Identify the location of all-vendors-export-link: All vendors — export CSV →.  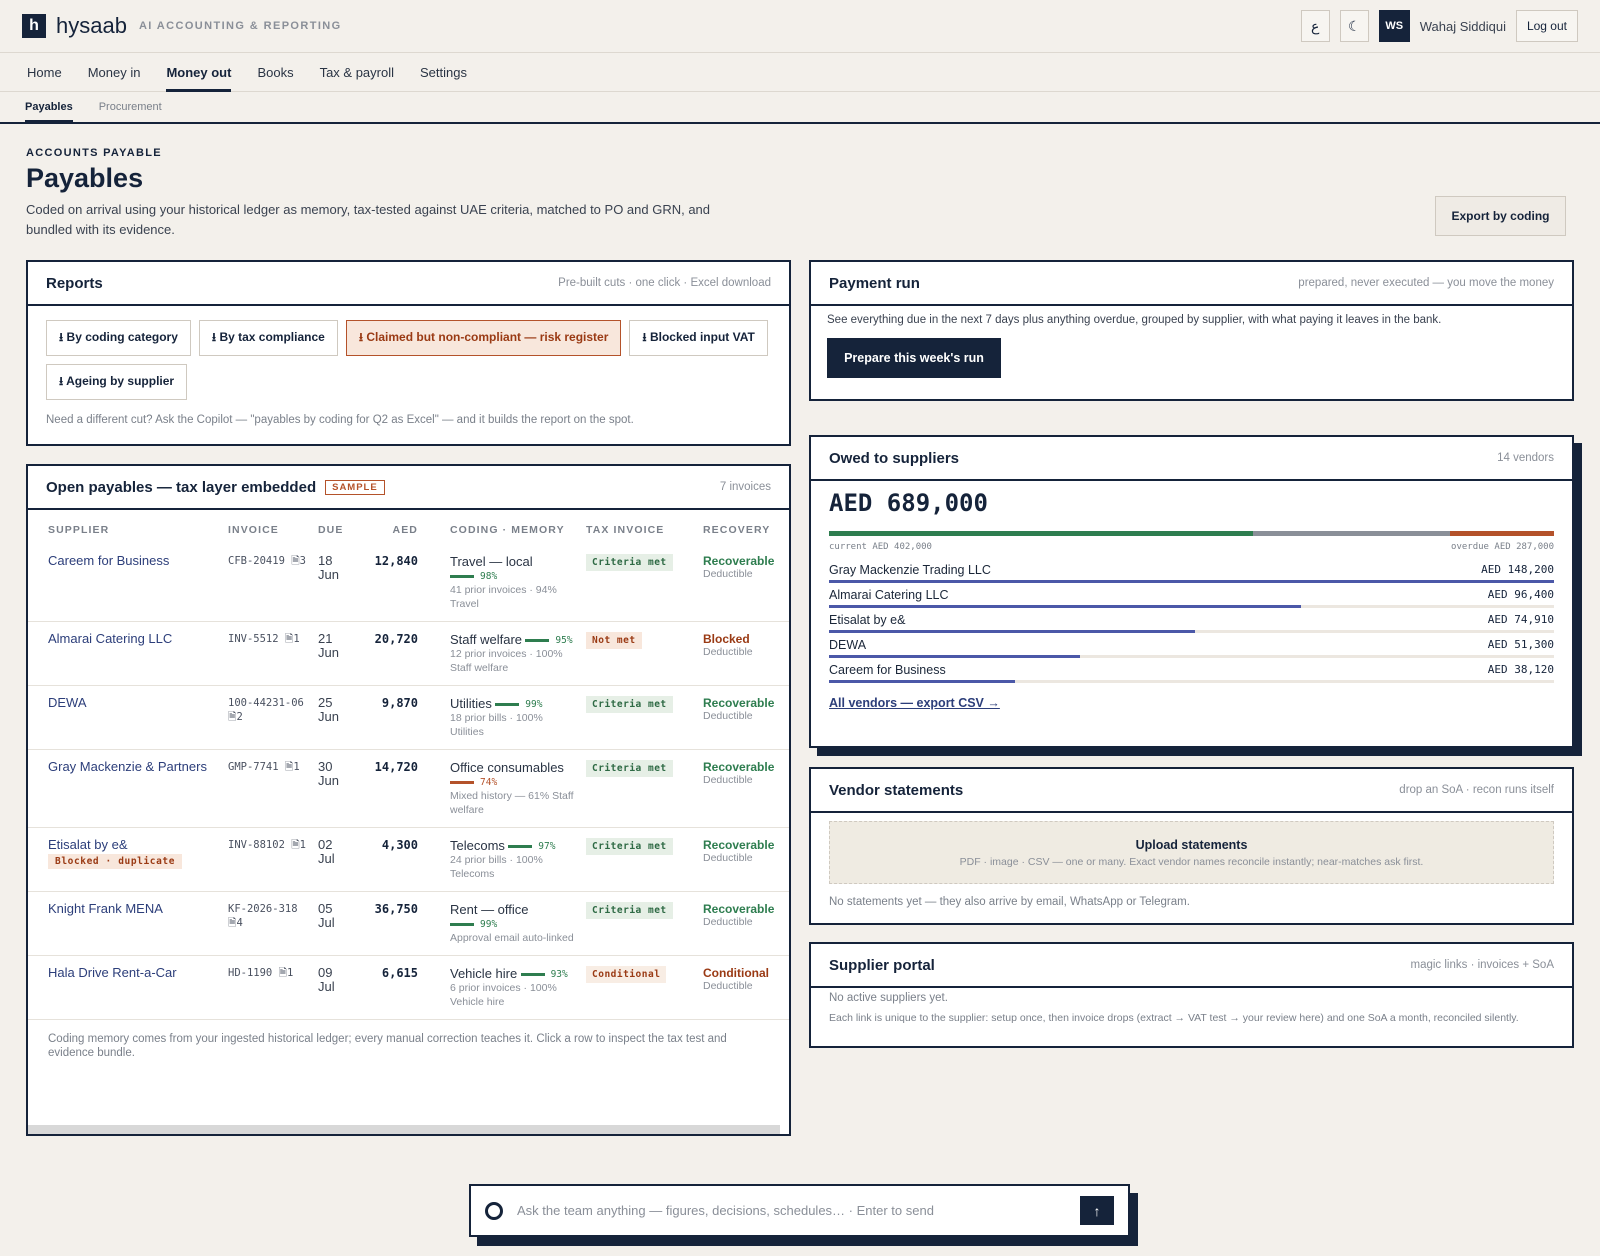
(914, 703).